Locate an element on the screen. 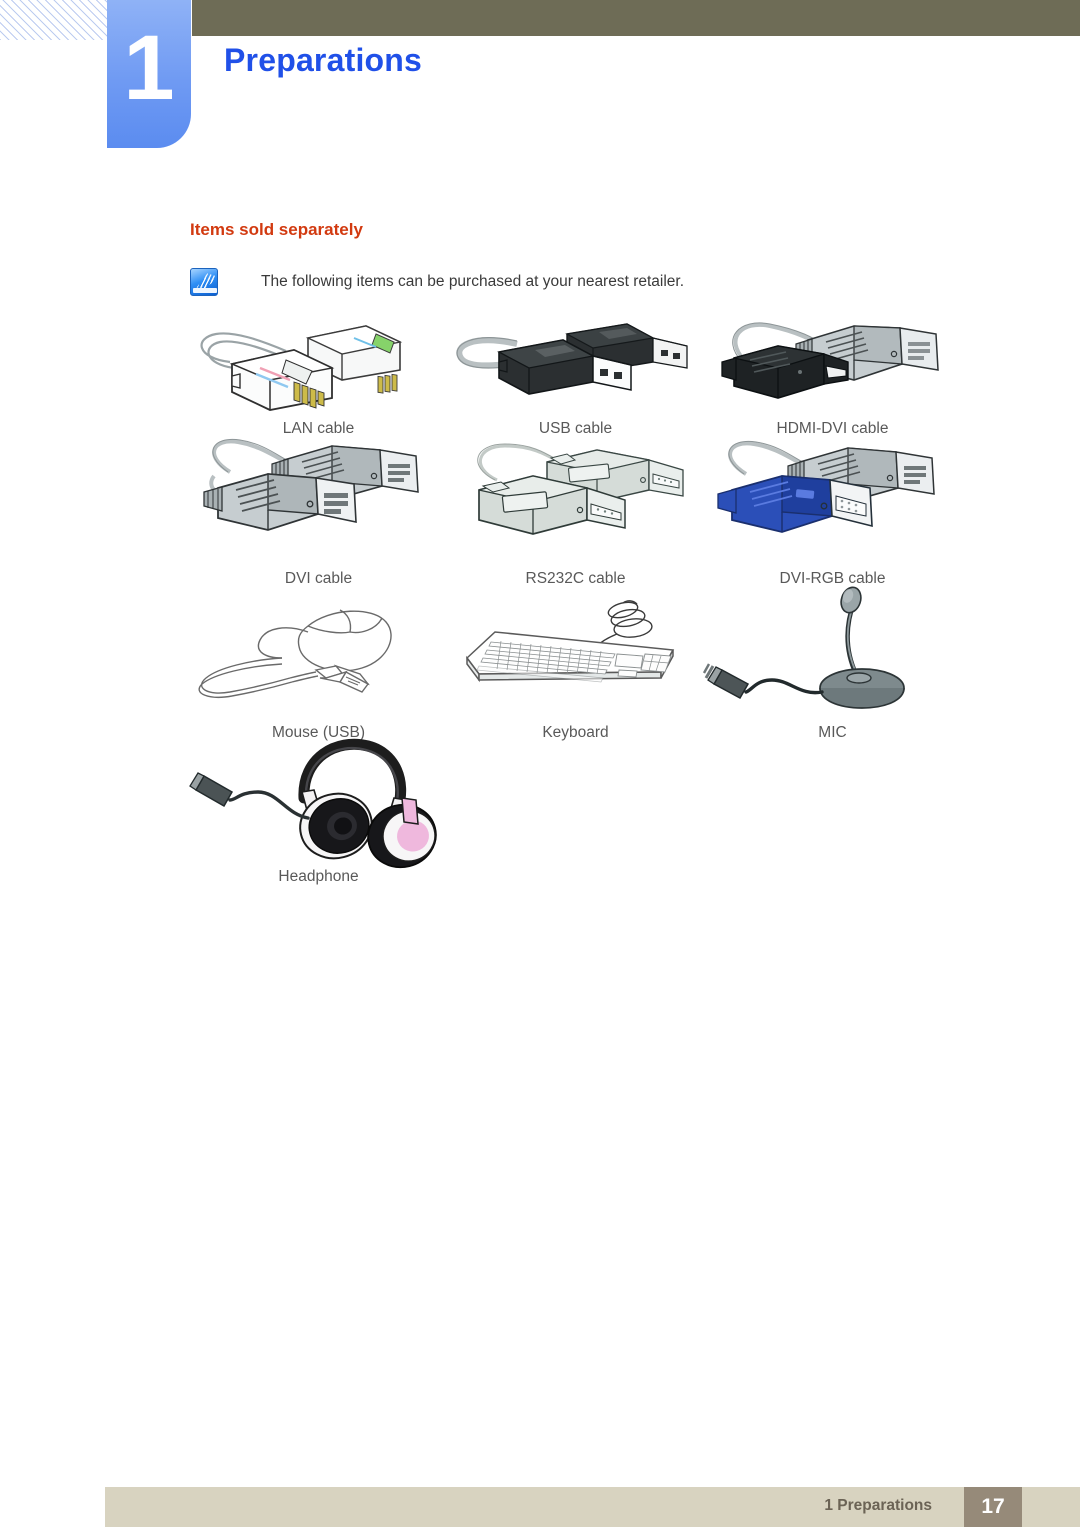 Image resolution: width=1080 pixels, height=1527 pixels. footer-bar is located at coordinates (592, 1507).